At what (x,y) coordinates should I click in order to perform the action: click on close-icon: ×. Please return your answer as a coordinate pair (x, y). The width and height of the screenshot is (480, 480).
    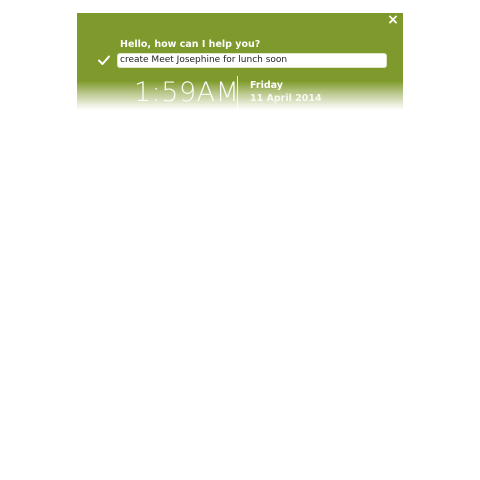
    Looking at the image, I should click on (393, 20).